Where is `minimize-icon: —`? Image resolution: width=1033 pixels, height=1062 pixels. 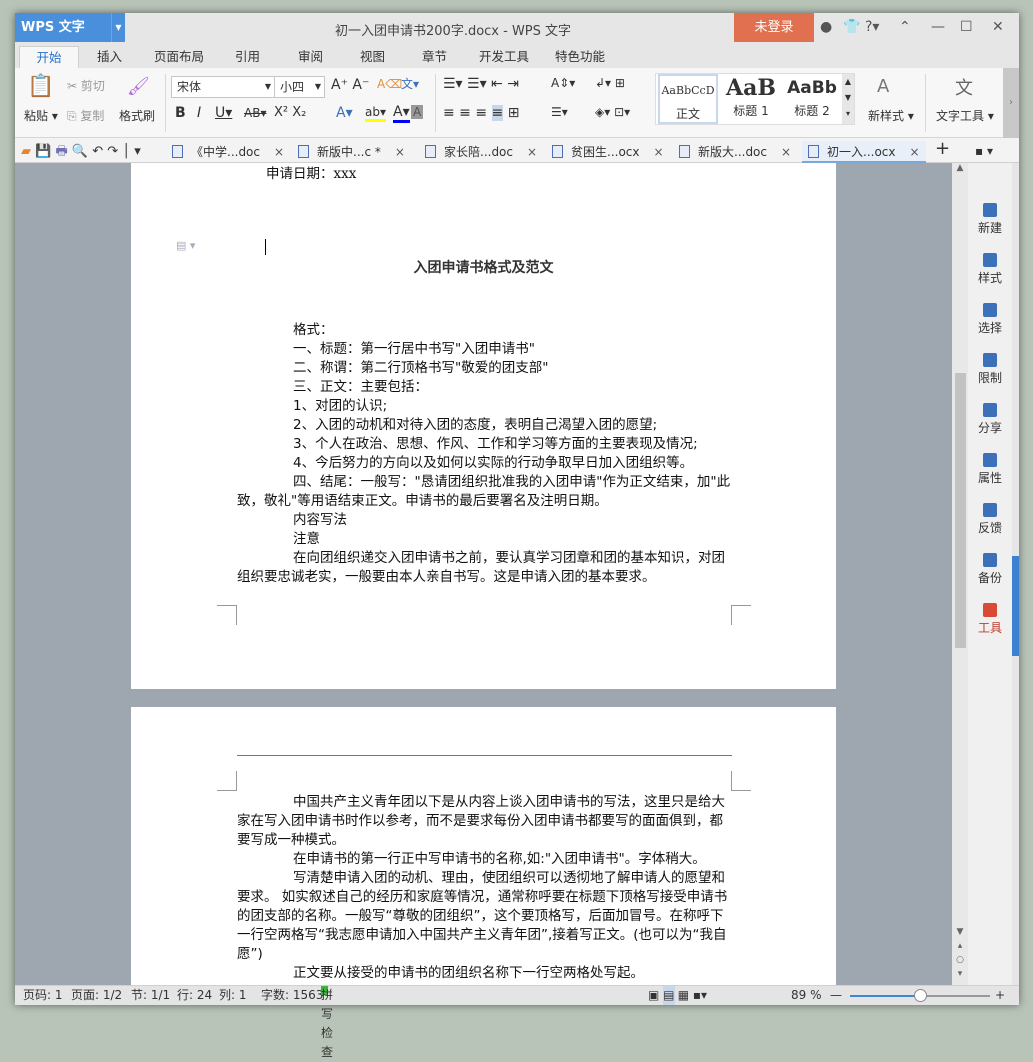 minimize-icon: — is located at coordinates (938, 27).